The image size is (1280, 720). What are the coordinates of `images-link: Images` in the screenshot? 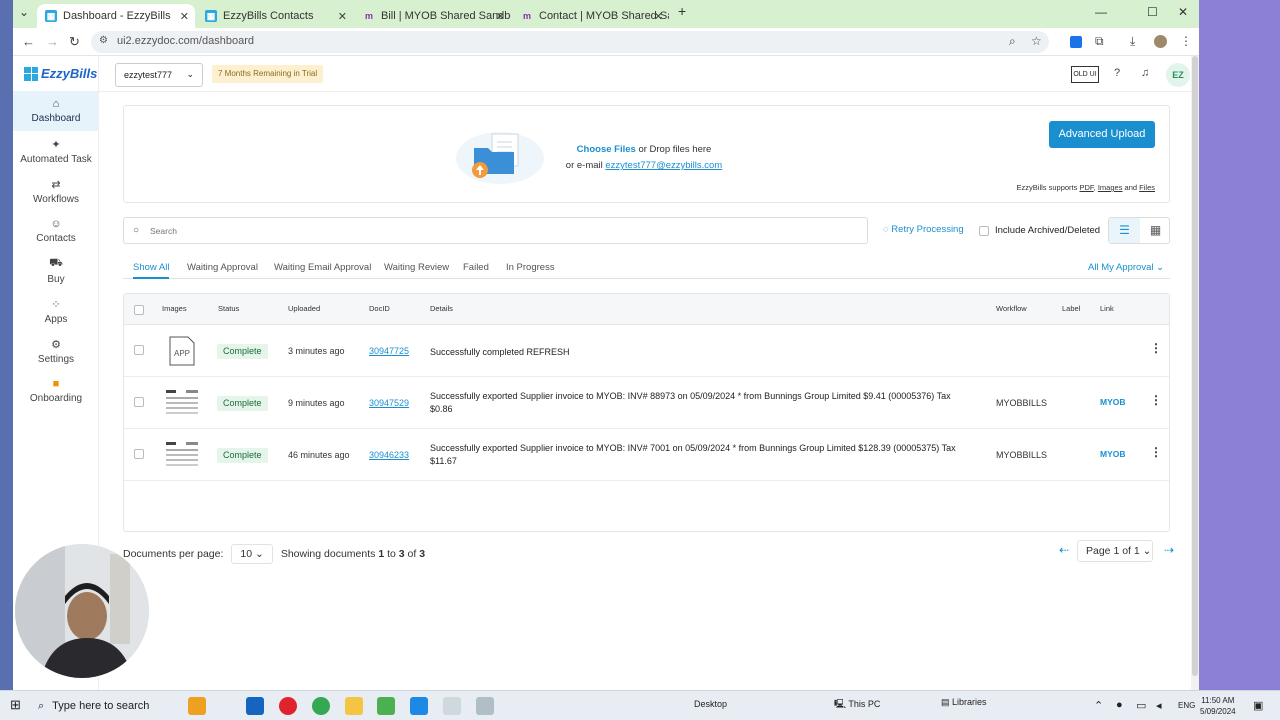 It's located at (1110, 187).